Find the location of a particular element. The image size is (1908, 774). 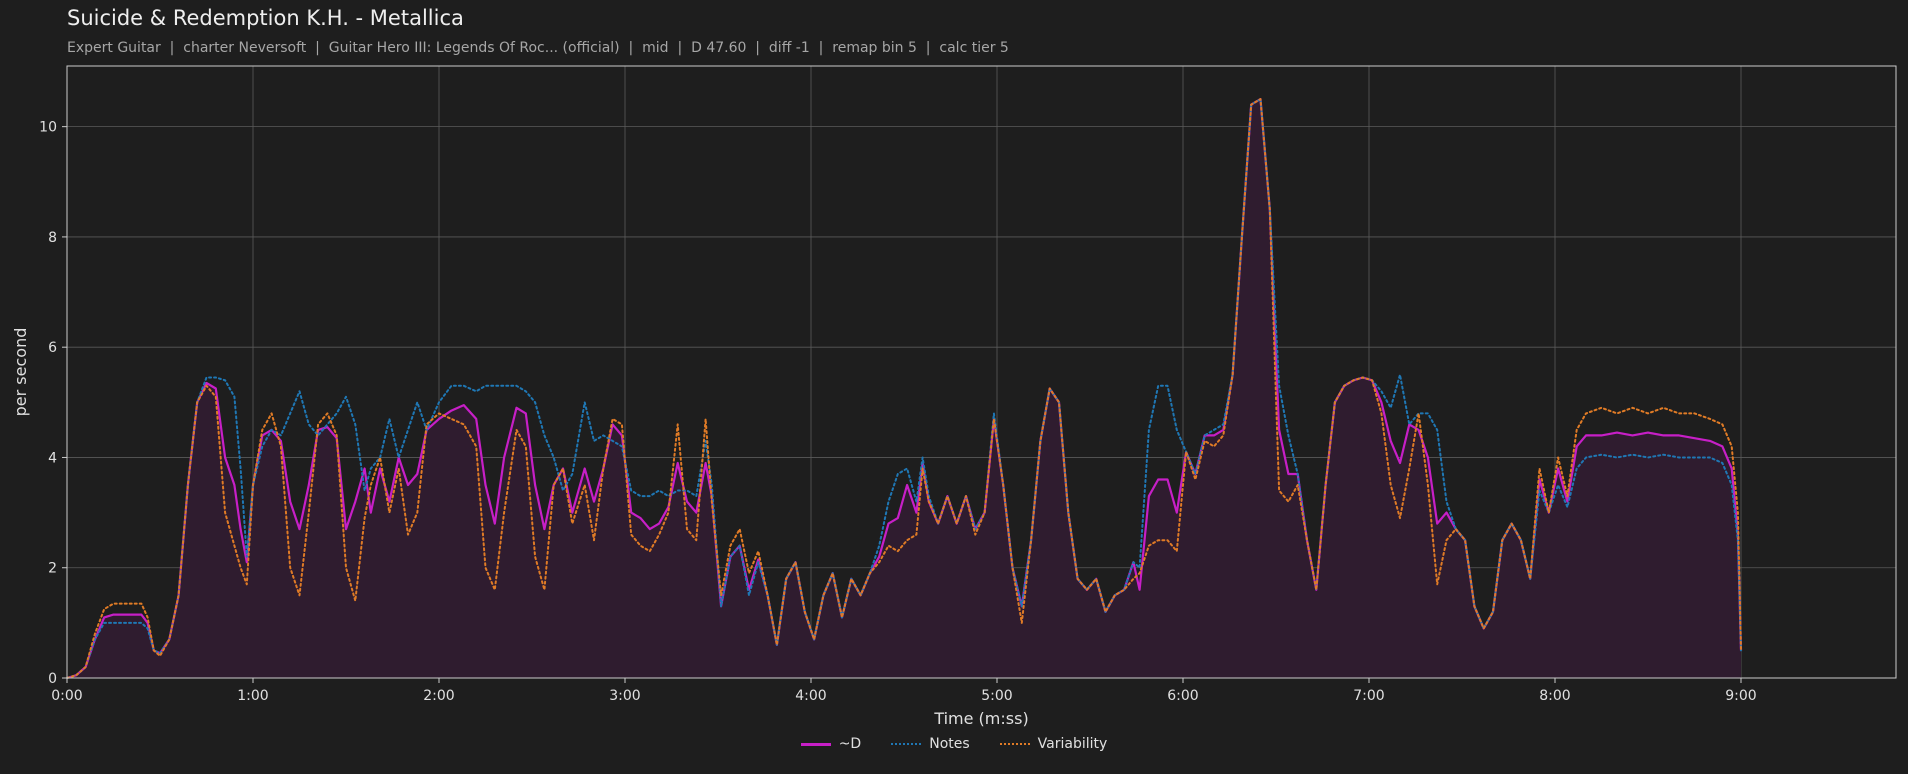

y-tick-label: 8 is located at coordinates (52, 238).